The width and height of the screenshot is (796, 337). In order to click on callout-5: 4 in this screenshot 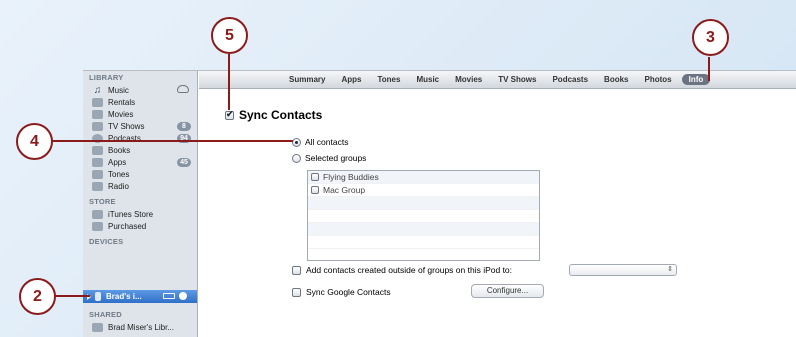, I will do `click(34, 141)`.